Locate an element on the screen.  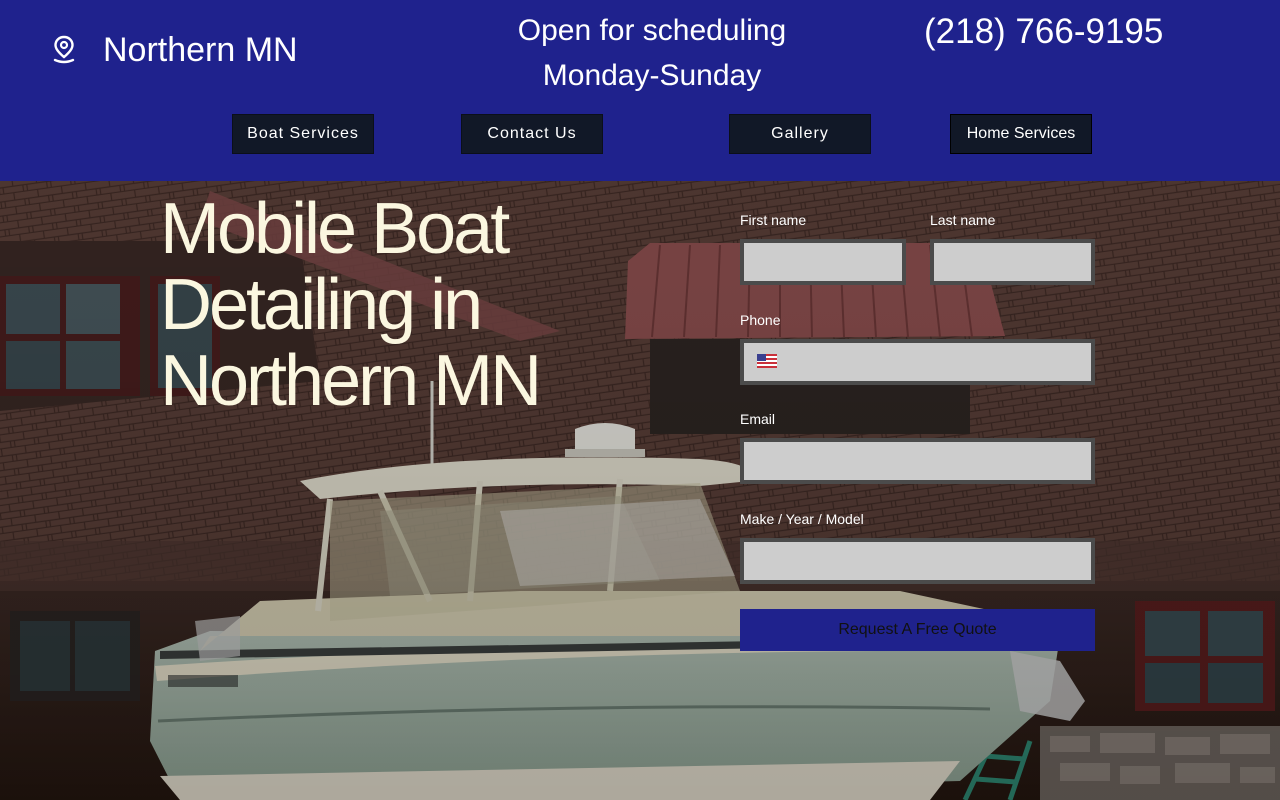
phone-input is located at coordinates (917, 362).